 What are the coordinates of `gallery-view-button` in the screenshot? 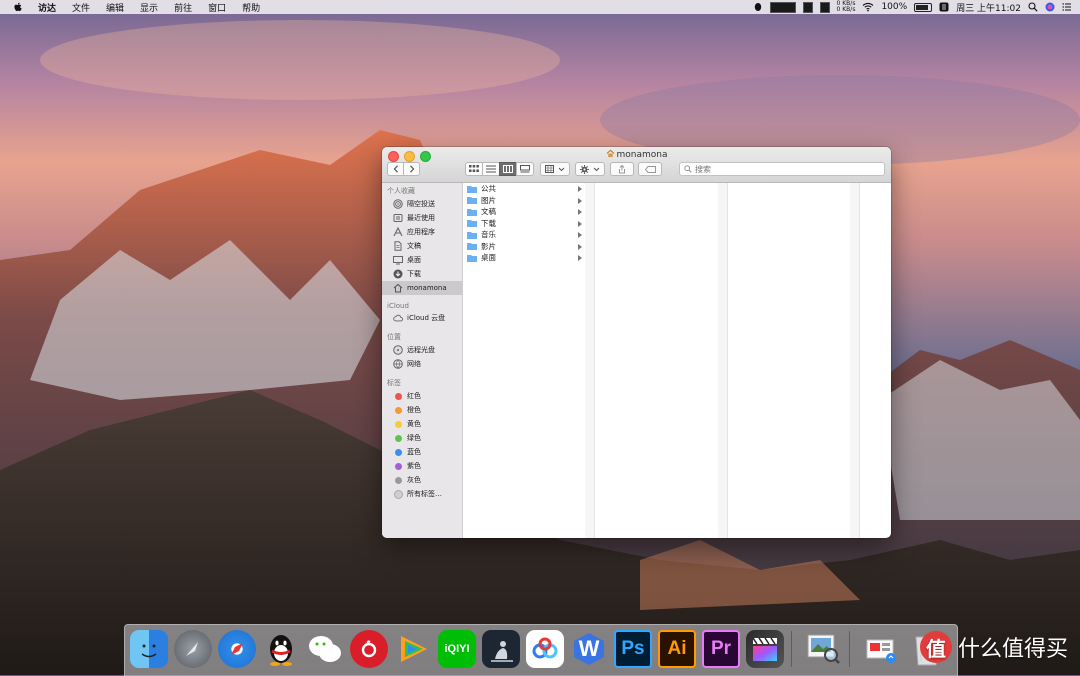 It's located at (525, 169).